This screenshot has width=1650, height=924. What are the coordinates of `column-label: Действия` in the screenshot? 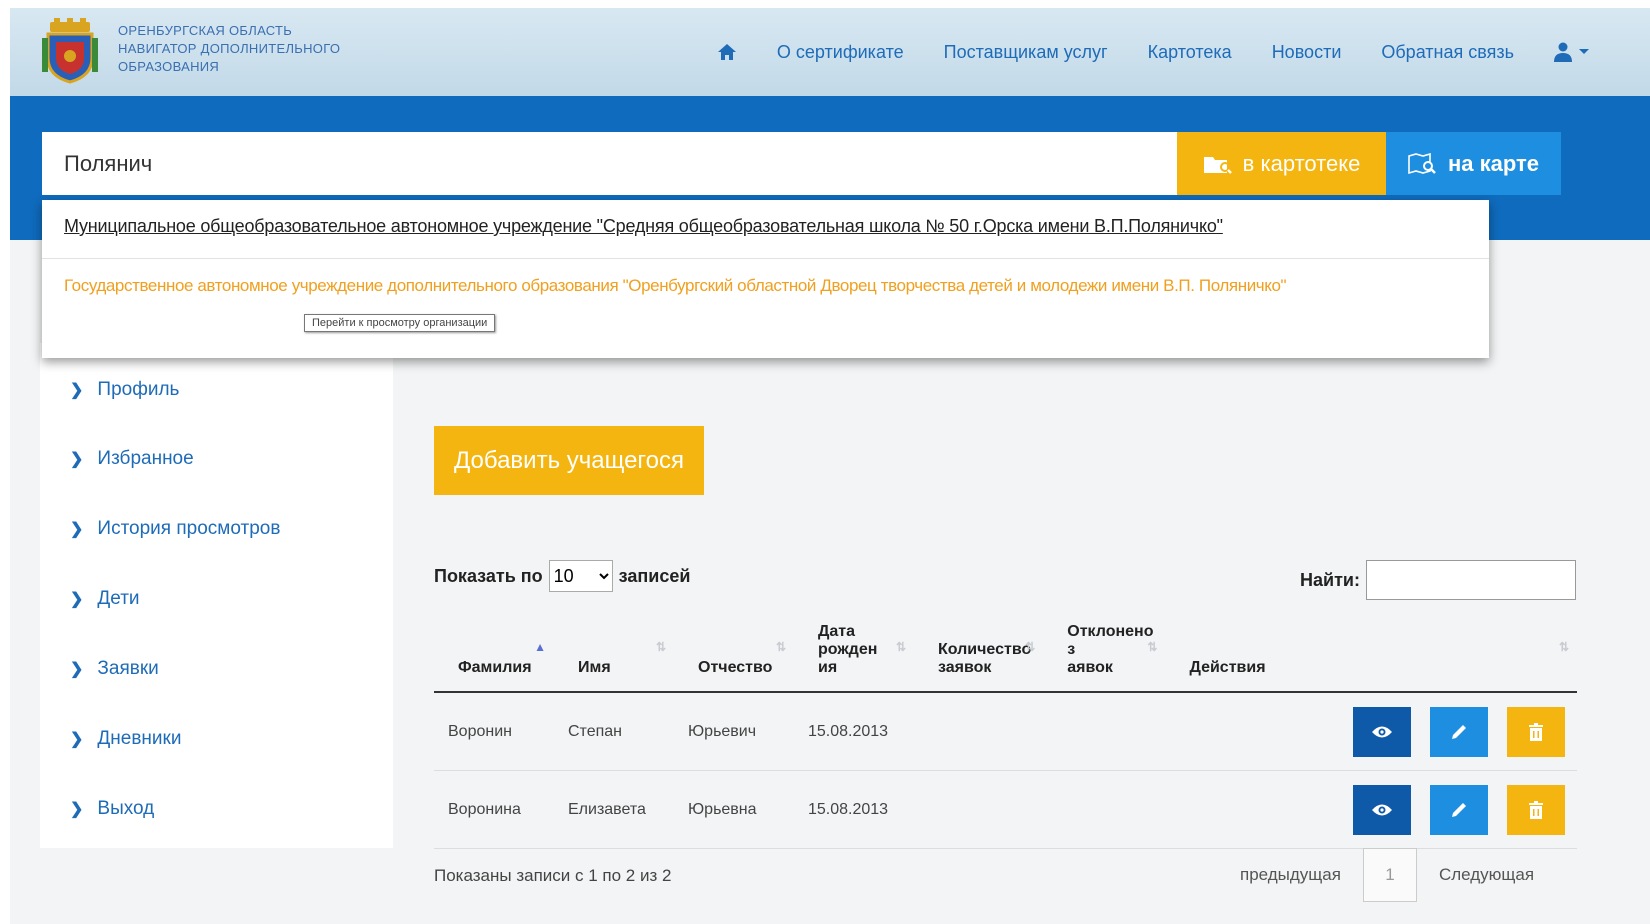 It's located at (1227, 667).